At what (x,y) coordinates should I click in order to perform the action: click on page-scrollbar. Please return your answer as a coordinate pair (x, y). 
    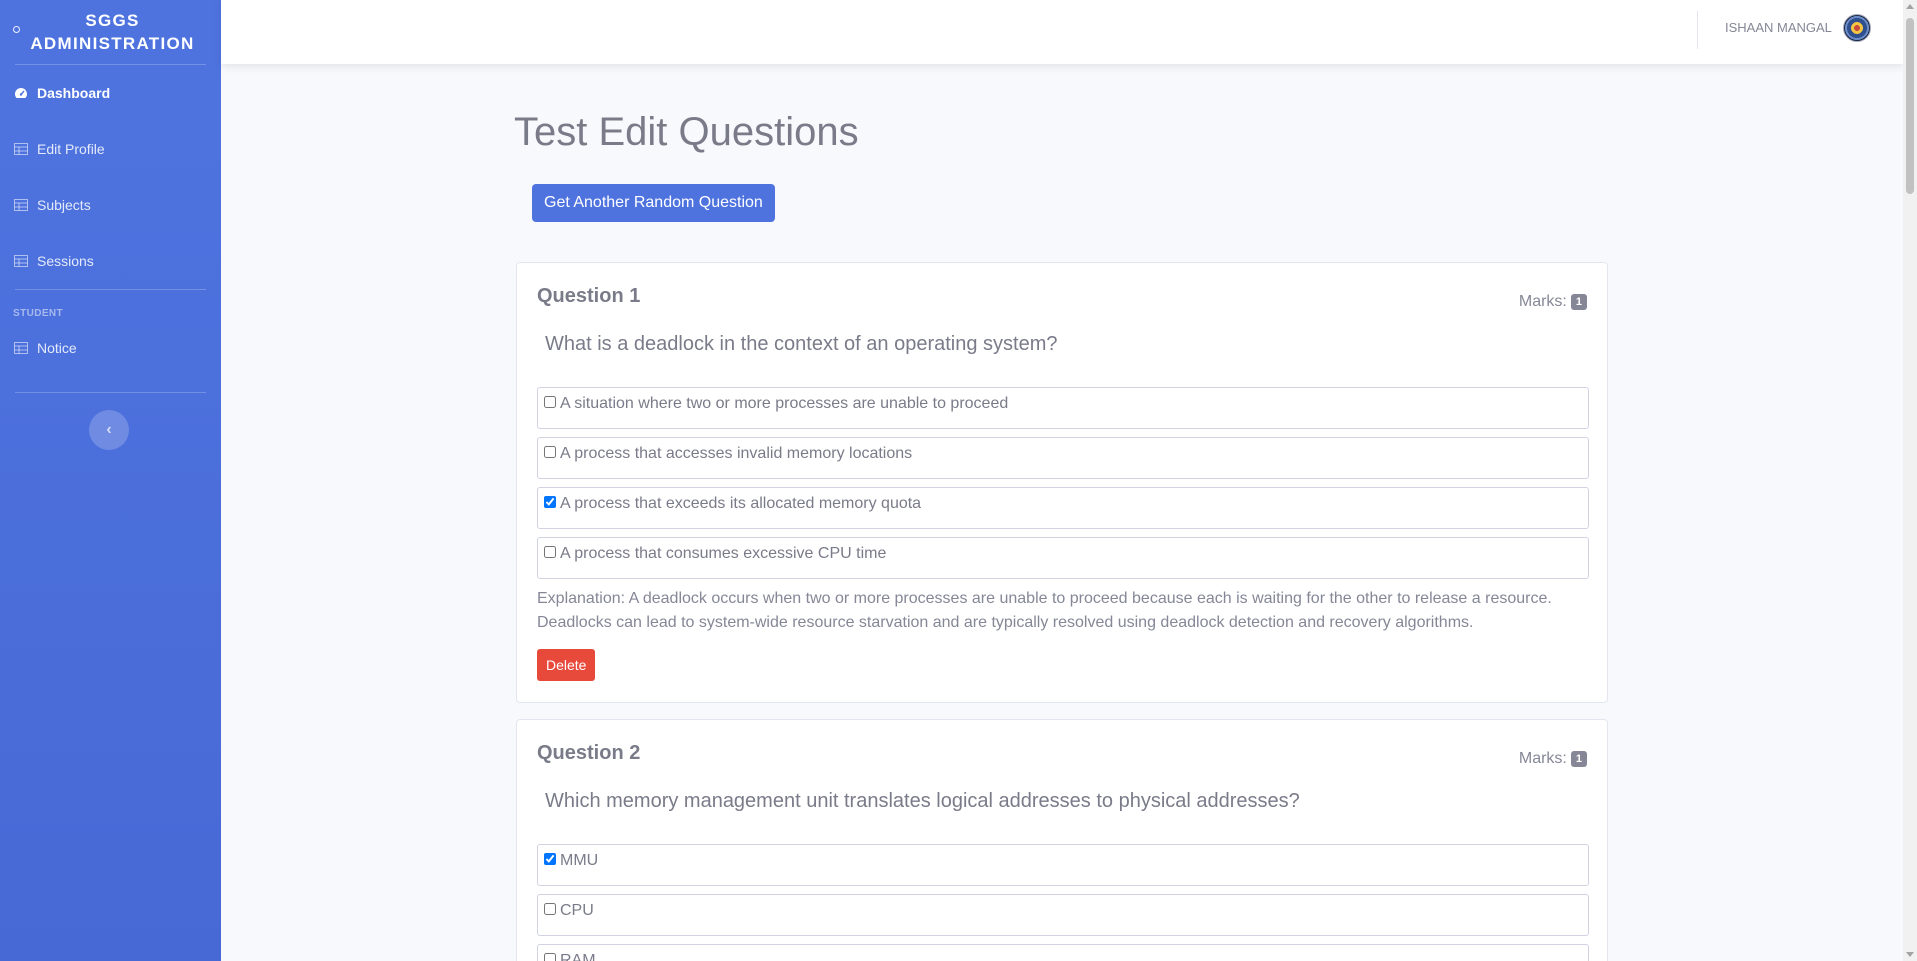
    Looking at the image, I should click on (1910, 480).